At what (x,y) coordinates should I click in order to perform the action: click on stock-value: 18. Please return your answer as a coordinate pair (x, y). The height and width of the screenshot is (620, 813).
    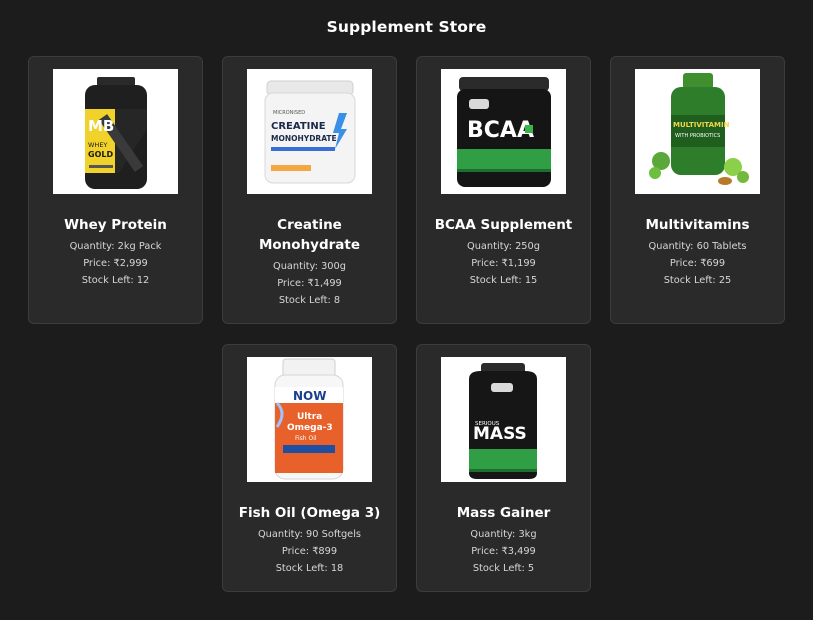
    Looking at the image, I should click on (337, 568).